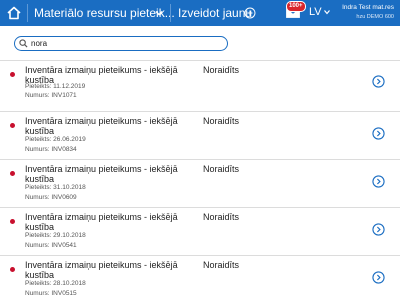 This screenshot has width=400, height=304. What do you see at coordinates (51, 293) in the screenshot?
I see `item-number: Numurs: INV0515` at bounding box center [51, 293].